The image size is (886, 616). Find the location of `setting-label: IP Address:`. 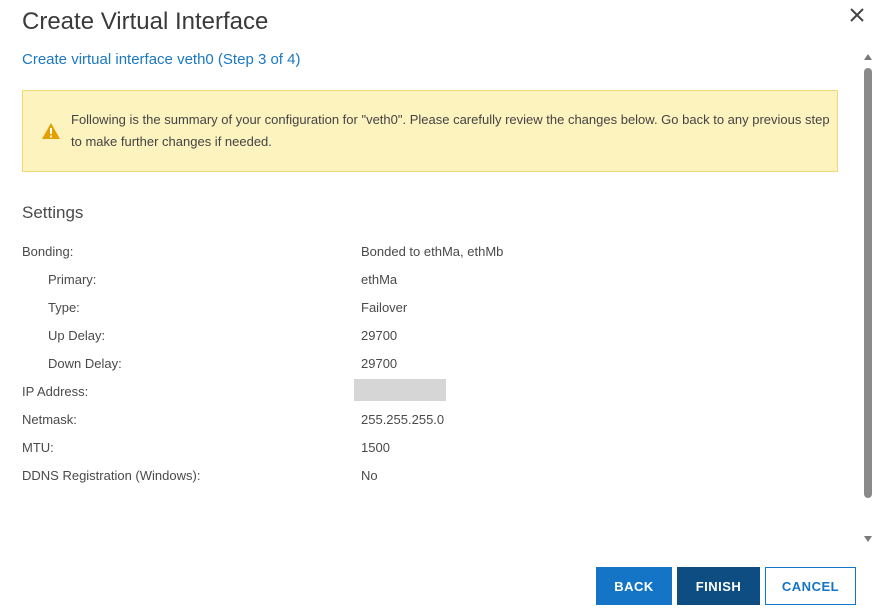

setting-label: IP Address: is located at coordinates (55, 391).